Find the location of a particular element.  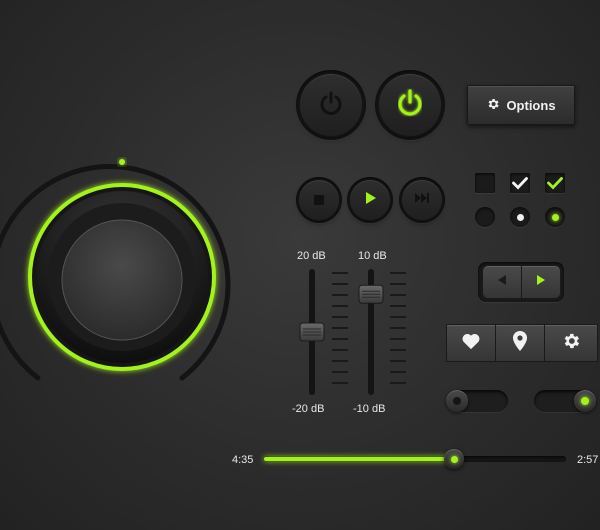

play-icon is located at coordinates (370, 200).